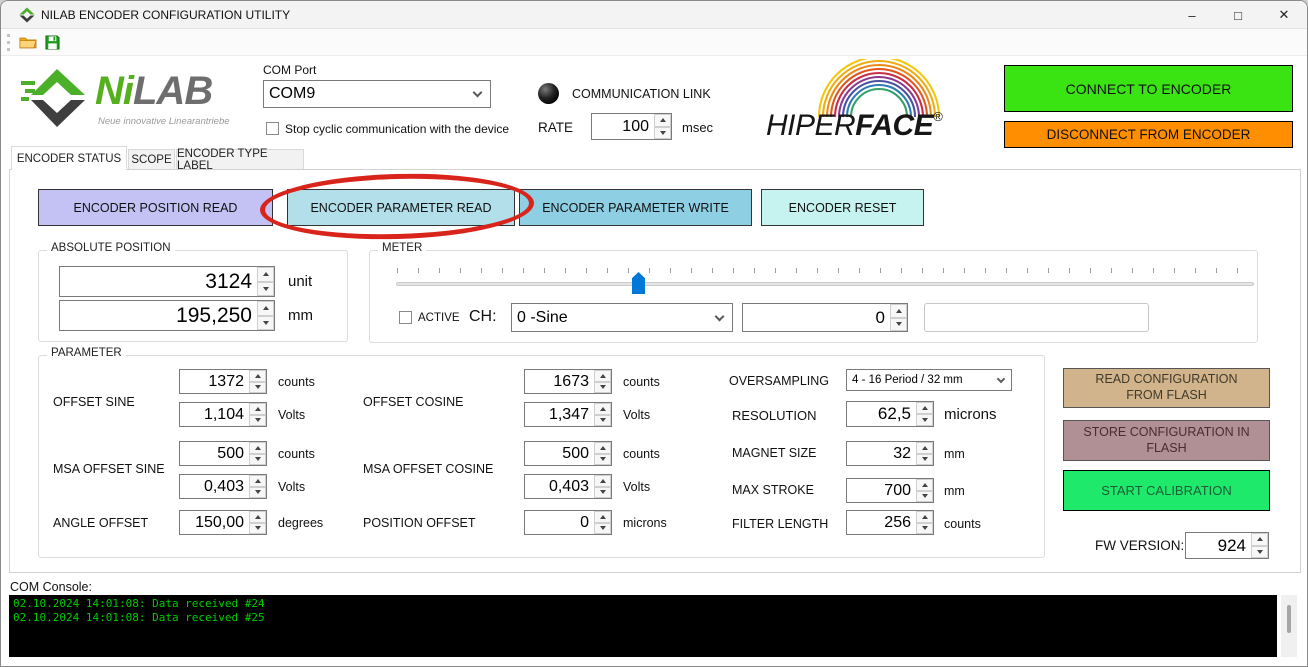 The height and width of the screenshot is (667, 1308). I want to click on disconnect-from-encoder-button: DISCONNECT FROM ENCODER, so click(1148, 134).